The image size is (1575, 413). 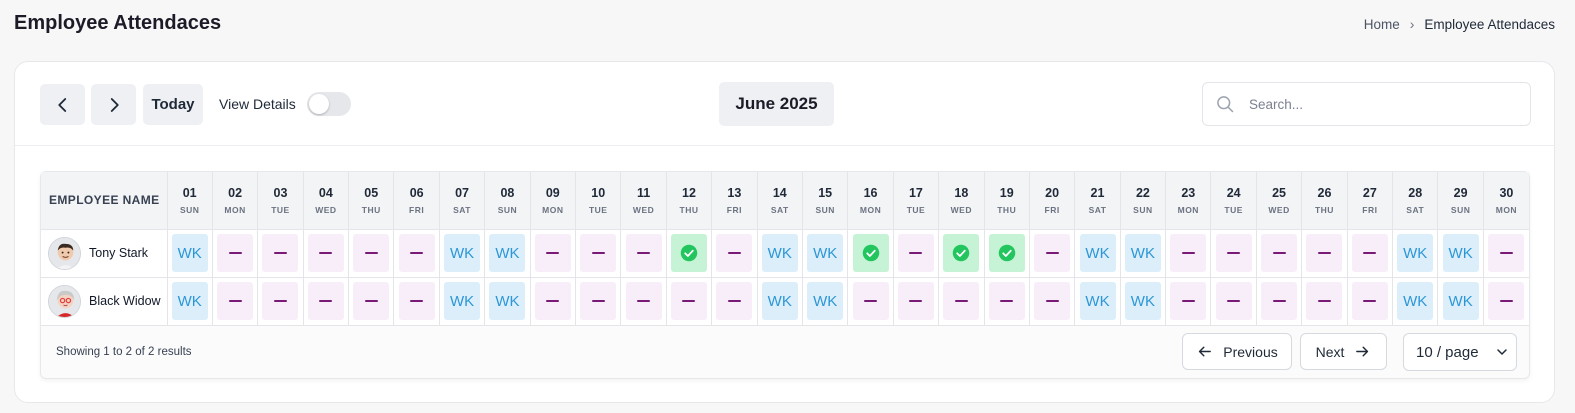 I want to click on next-page-button: Next, so click(x=1343, y=351).